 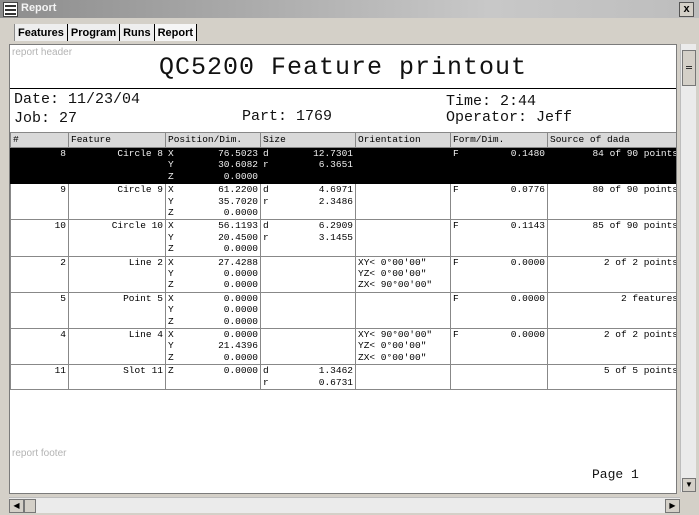 I want to click on orientation-value: ZX< 0°00'00", so click(x=392, y=357).